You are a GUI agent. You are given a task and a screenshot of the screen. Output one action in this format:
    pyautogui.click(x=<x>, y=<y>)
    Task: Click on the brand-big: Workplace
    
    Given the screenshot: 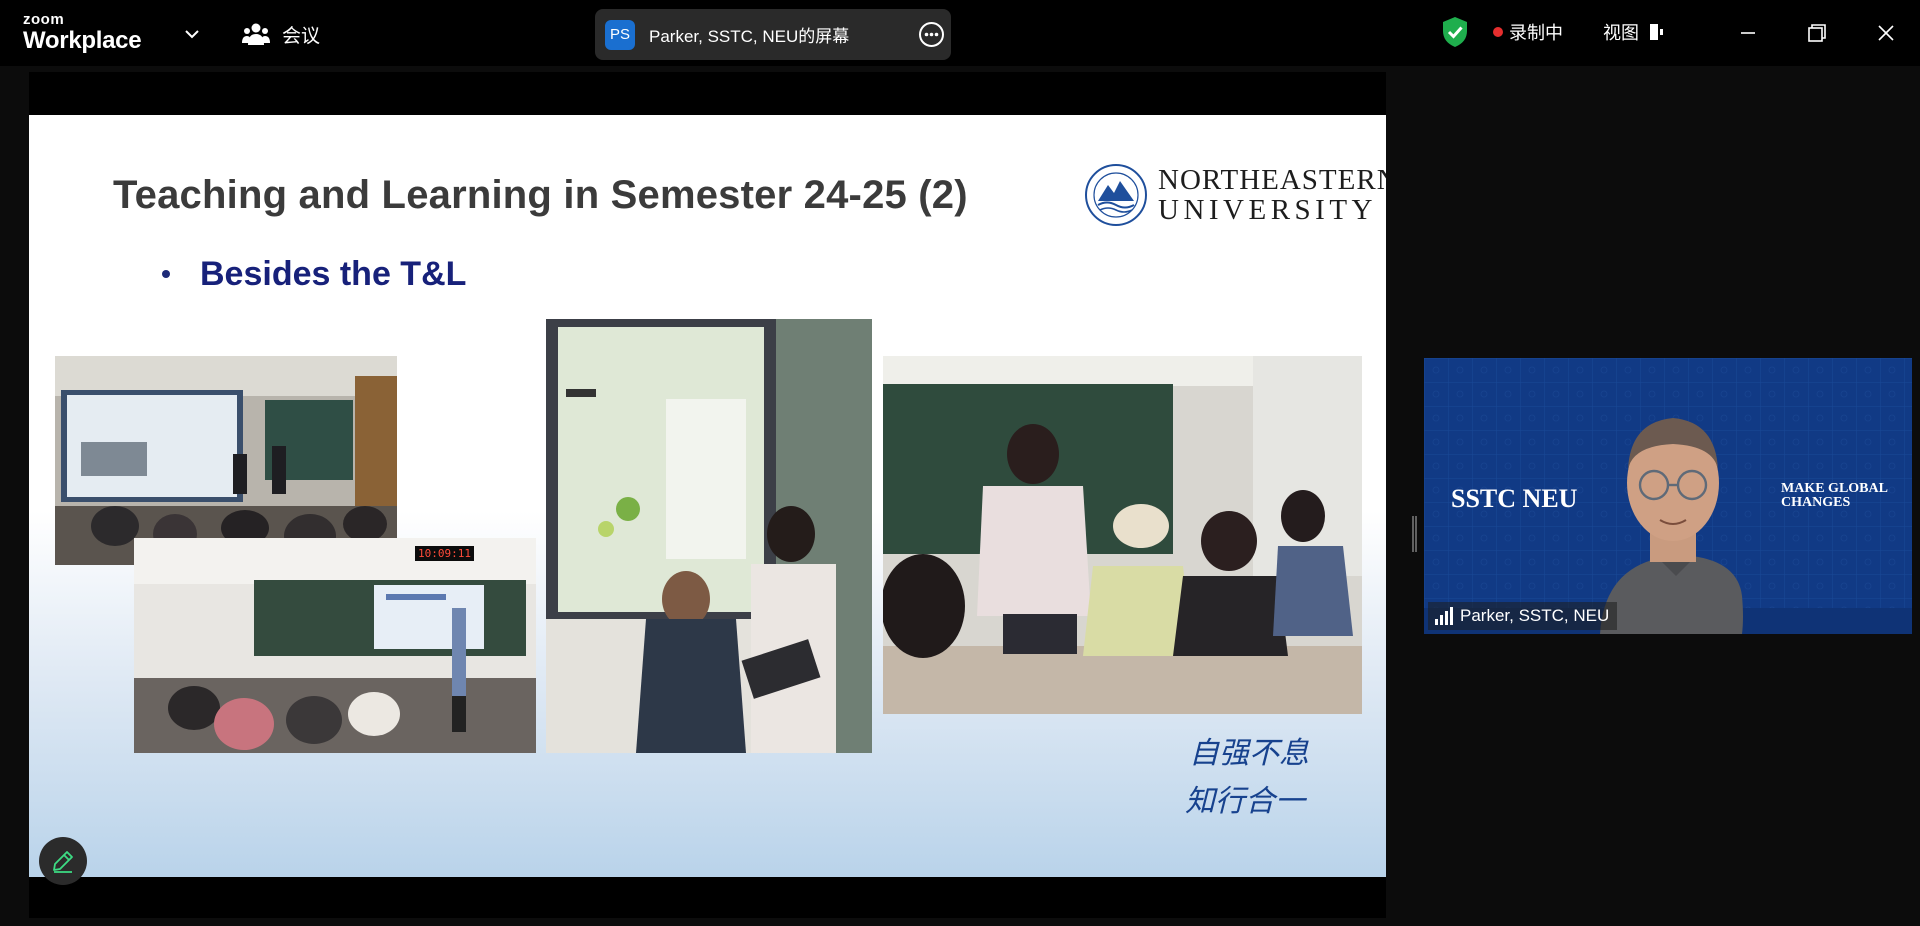 What is the action you would take?
    pyautogui.click(x=82, y=40)
    